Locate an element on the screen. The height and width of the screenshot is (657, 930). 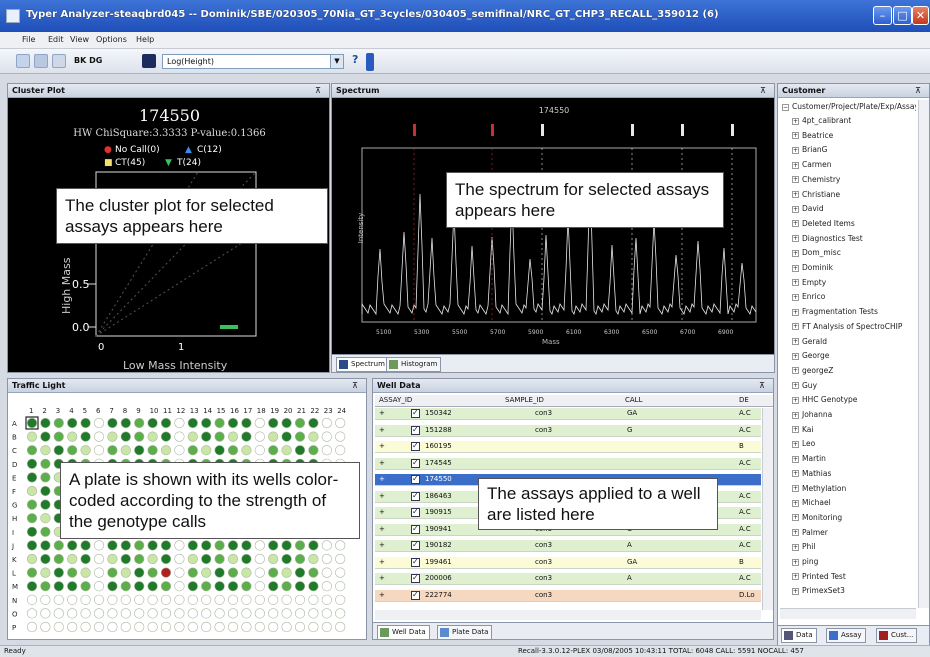
open-icon is located at coordinates (23, 61).